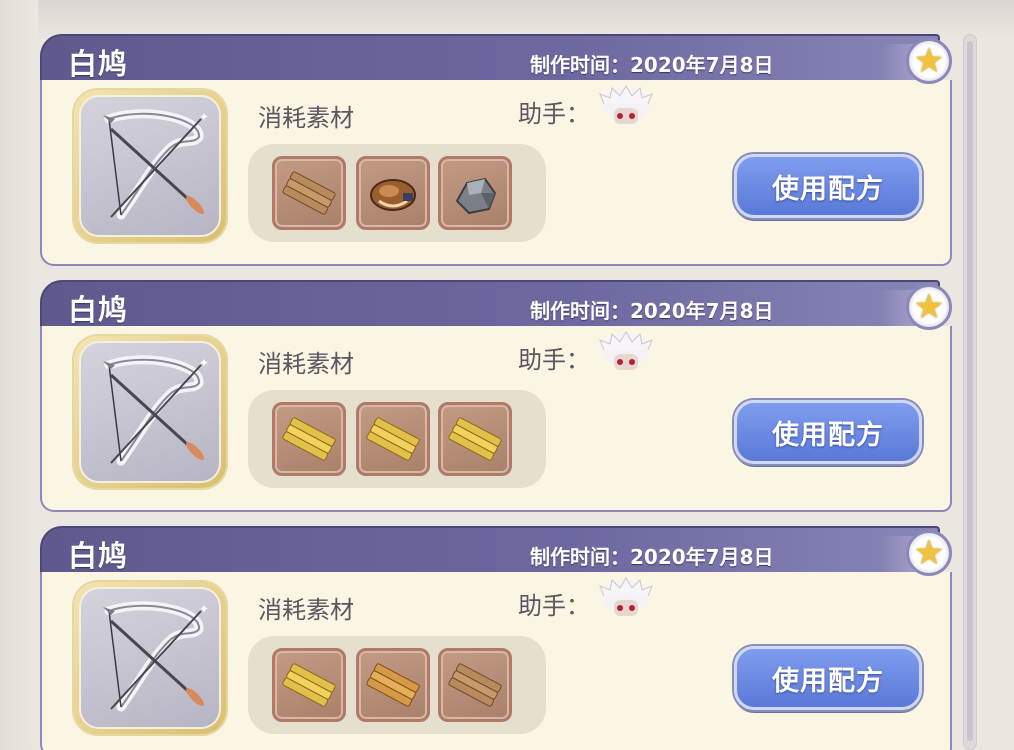  I want to click on leather-pouch-icon, so click(393, 195).